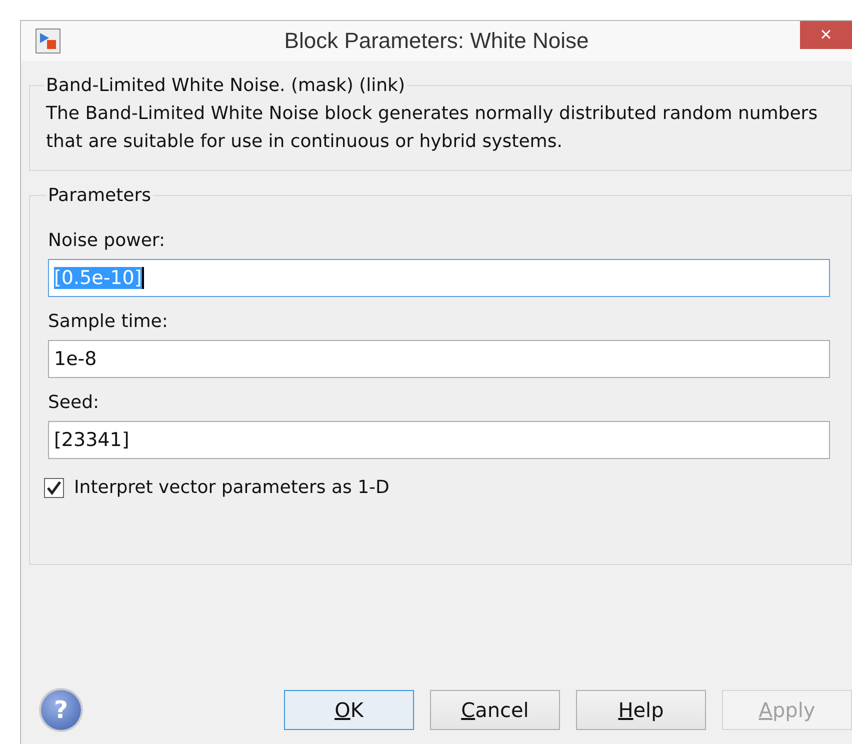  What do you see at coordinates (108, 321) in the screenshot?
I see `field-label: Sample time:` at bounding box center [108, 321].